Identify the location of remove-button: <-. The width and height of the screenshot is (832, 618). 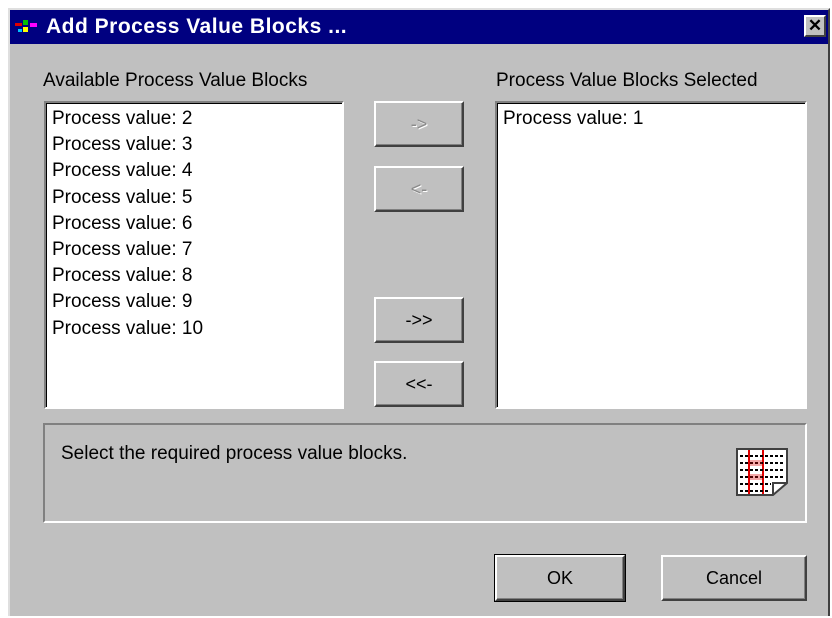
(419, 189).